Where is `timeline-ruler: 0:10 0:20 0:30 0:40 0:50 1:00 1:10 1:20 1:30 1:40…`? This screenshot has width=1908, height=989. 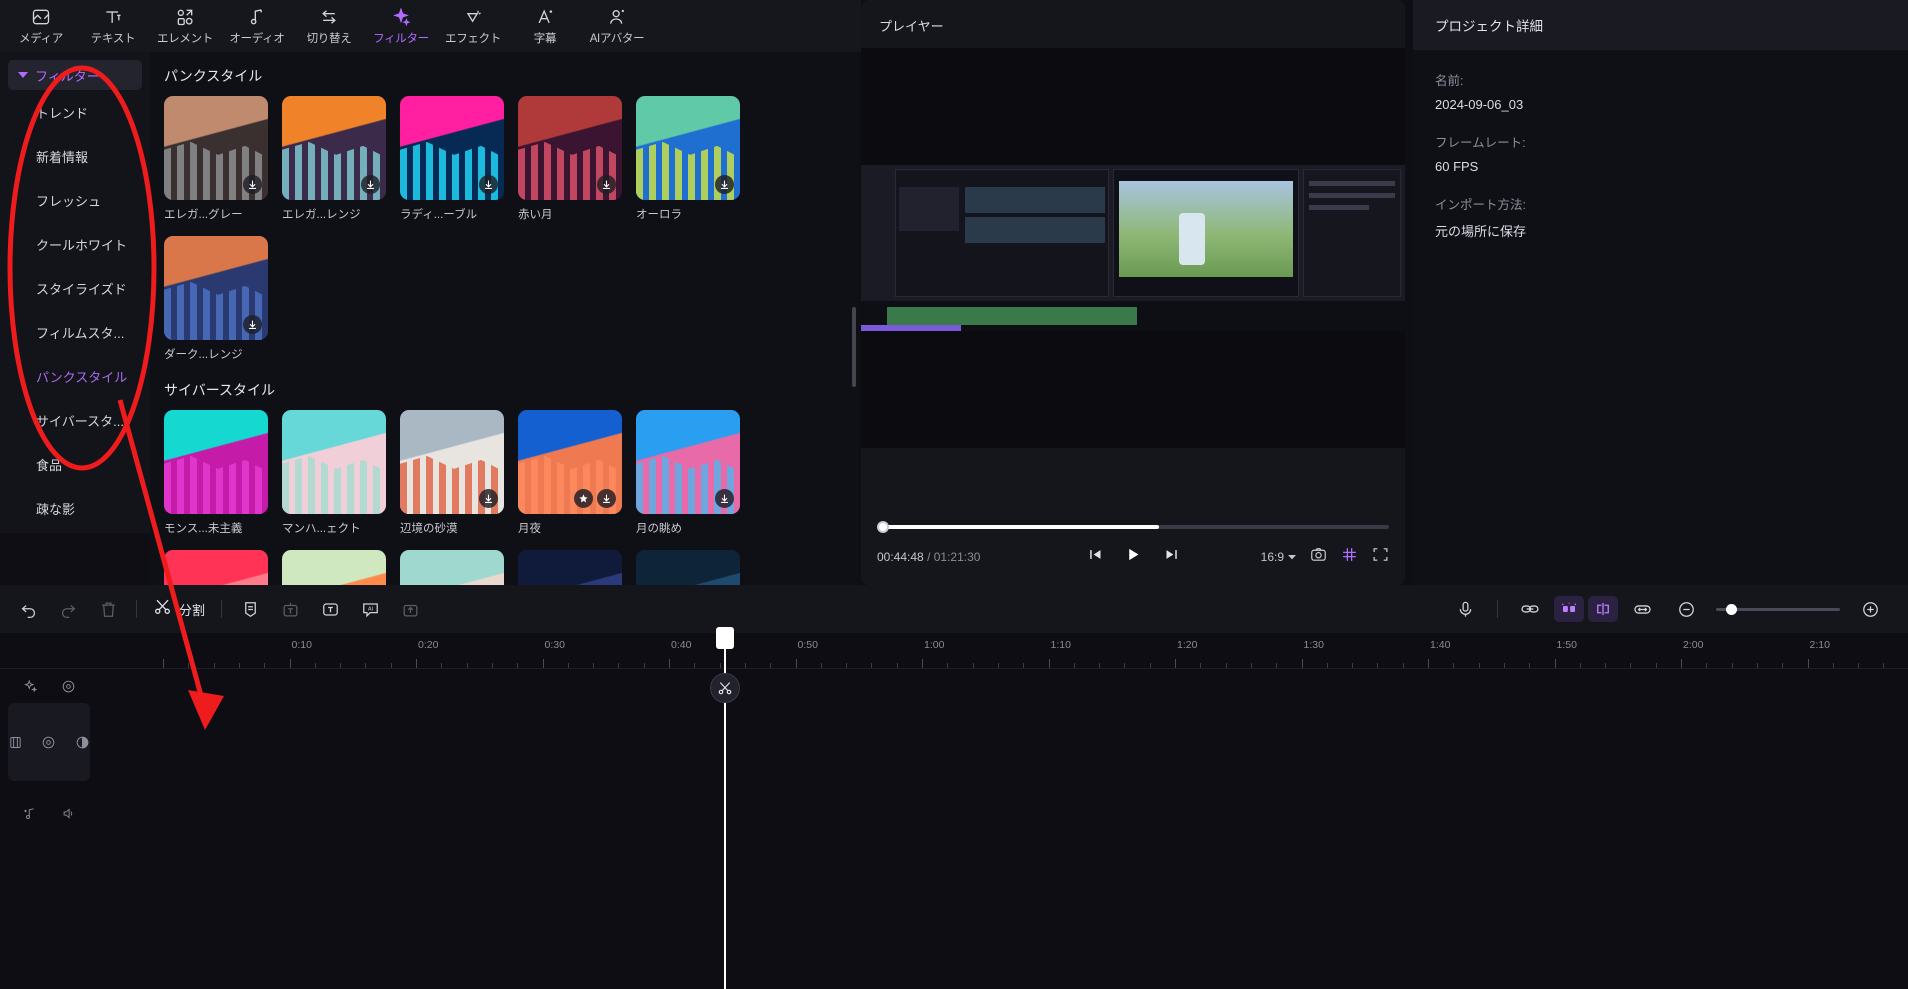
timeline-ruler: 0:10 0:20 0:30 0:40 0:50 1:00 1:10 1:20 1:30 1:40… is located at coordinates (954, 651).